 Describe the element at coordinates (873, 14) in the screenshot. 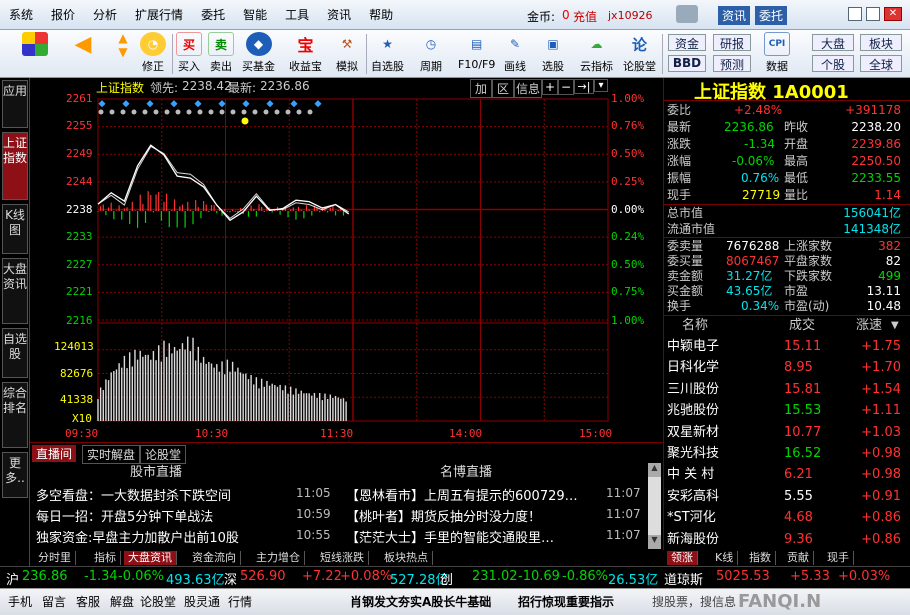

I see `maximize-icon` at that location.